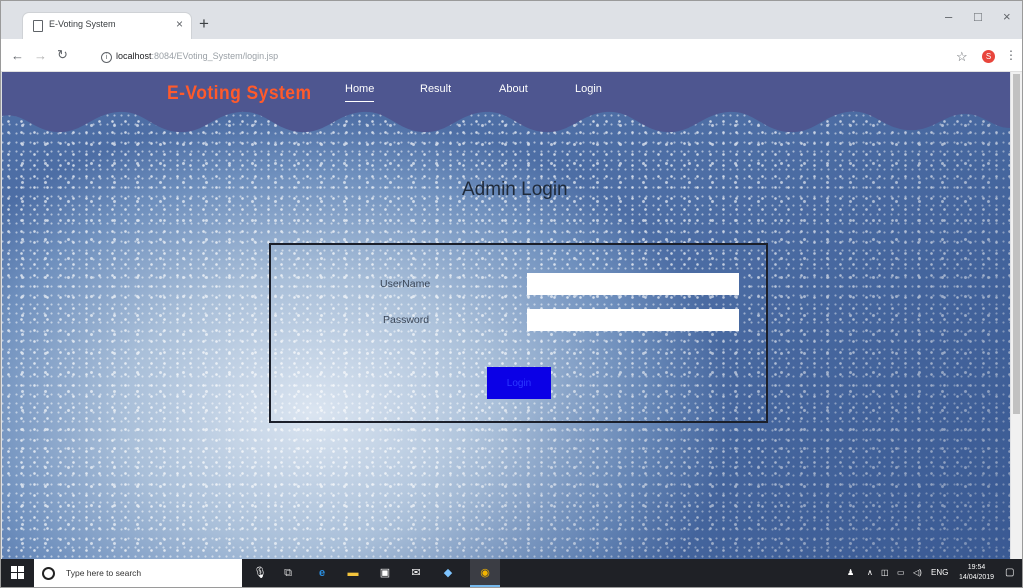 The image size is (1023, 588). I want to click on tab-strip: E-Voting System × + – □ ×, so click(511, 20).